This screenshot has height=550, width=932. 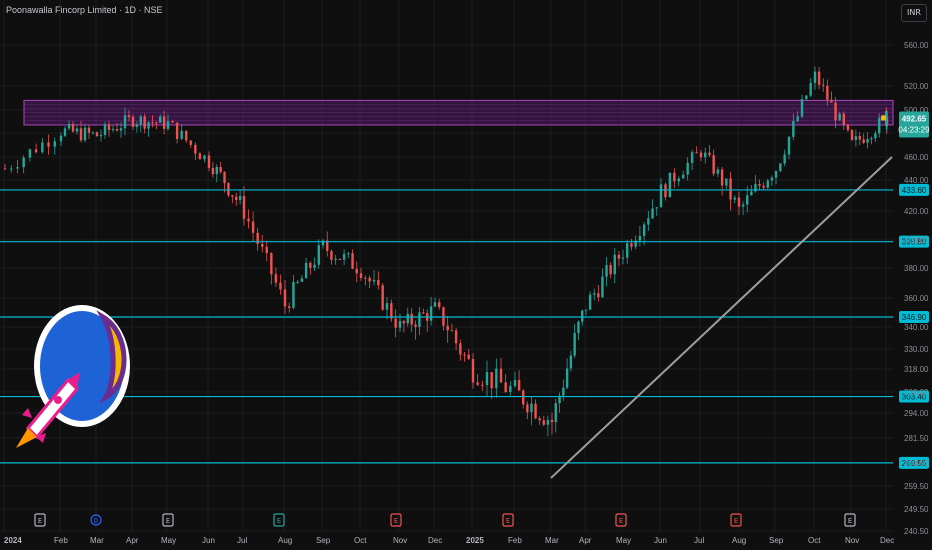 I want to click on price-axis-tick: 259.50, so click(x=916, y=486).